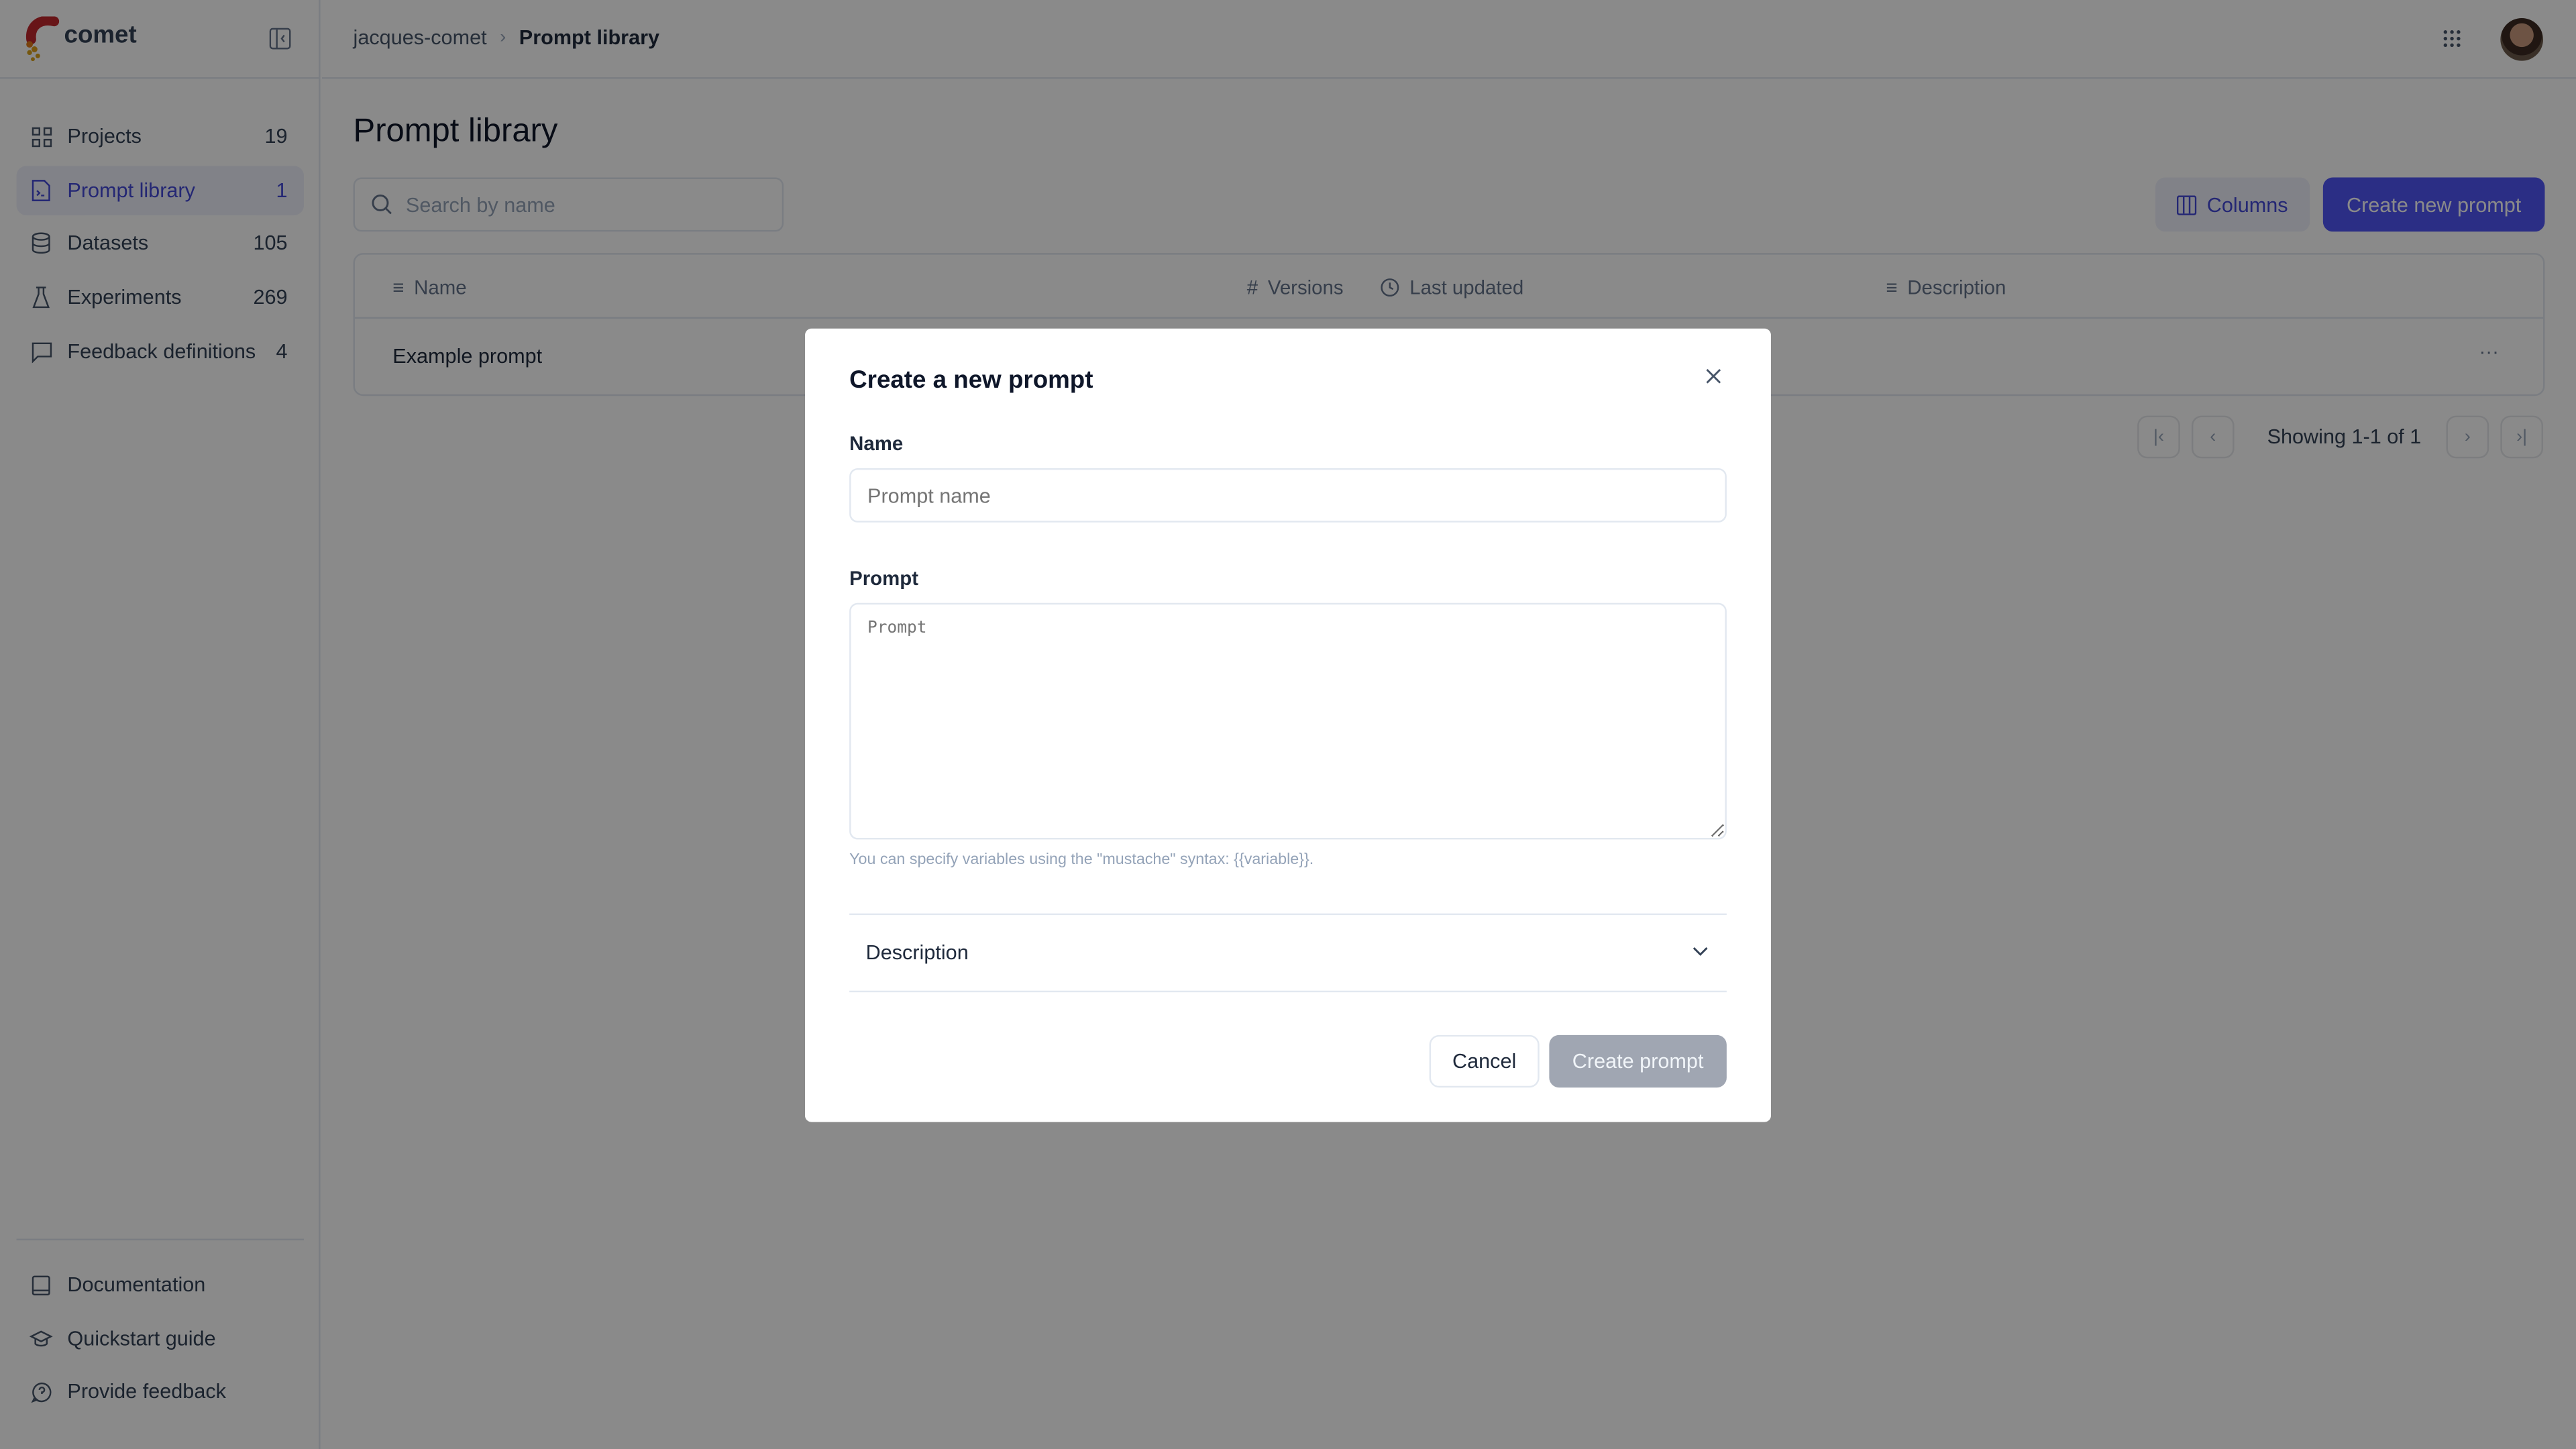 This screenshot has width=2576, height=1449. I want to click on cancel-button: Cancel, so click(1484, 1061).